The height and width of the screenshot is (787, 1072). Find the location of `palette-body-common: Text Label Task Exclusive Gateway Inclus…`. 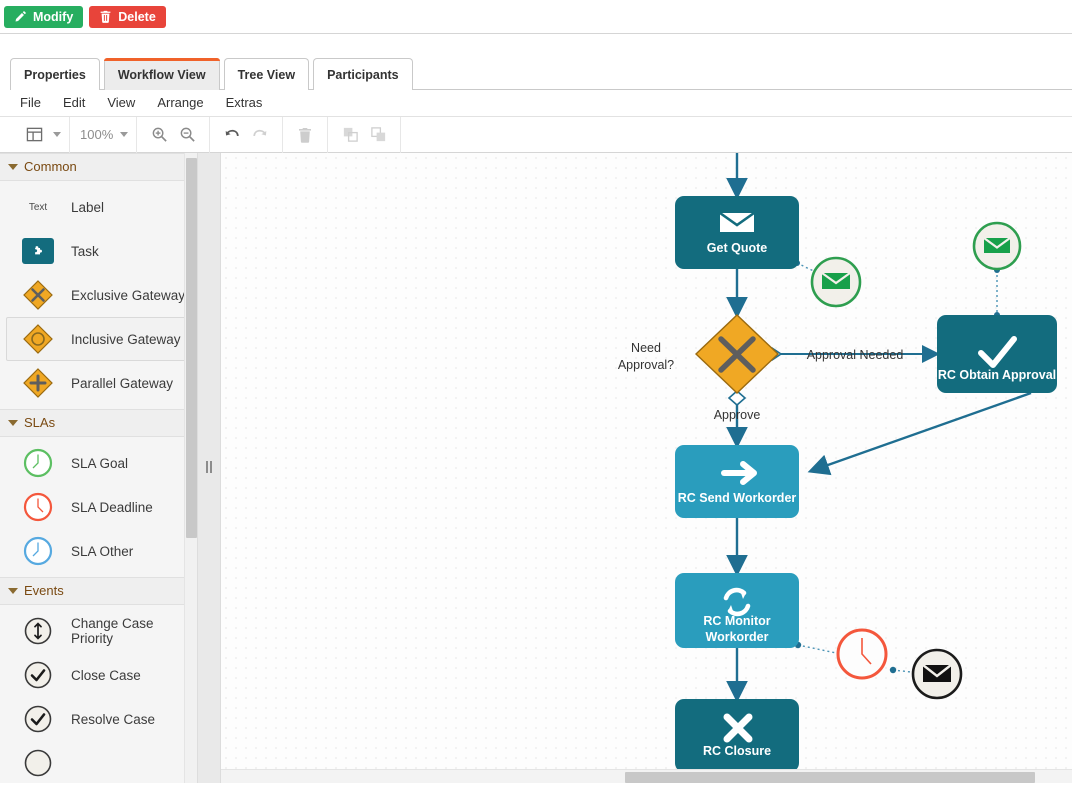

palette-body-common: Text Label Task Exclusive Gateway Inclus… is located at coordinates (98, 295).